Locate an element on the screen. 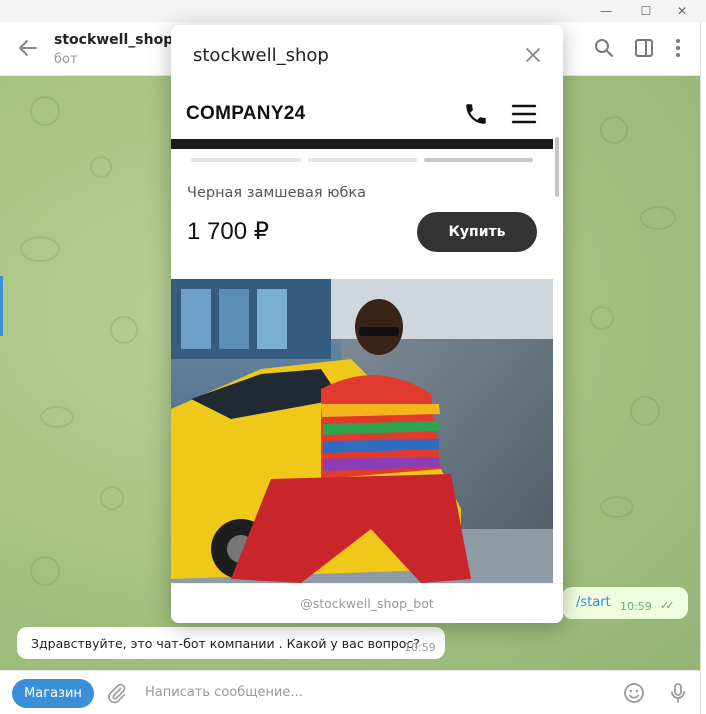 The width and height of the screenshot is (706, 714). product-name: Черная замшевая юбка is located at coordinates (277, 193).